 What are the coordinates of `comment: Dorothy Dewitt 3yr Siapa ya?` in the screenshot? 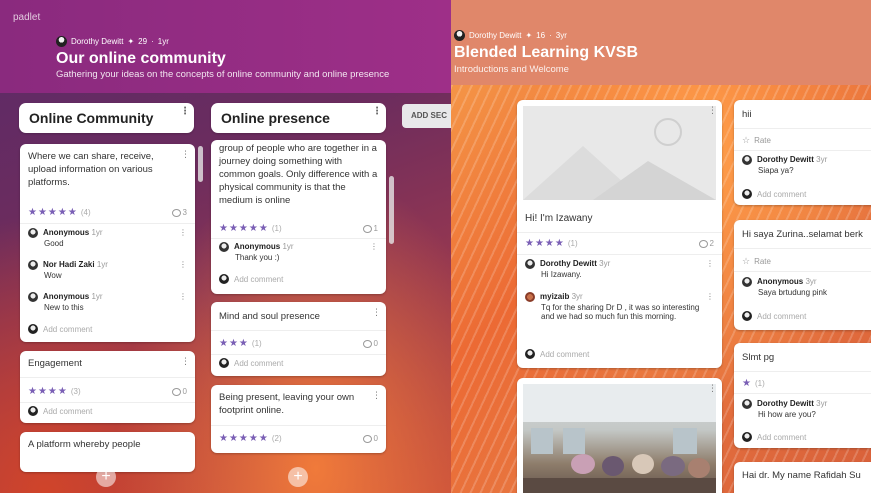 It's located at (806, 165).